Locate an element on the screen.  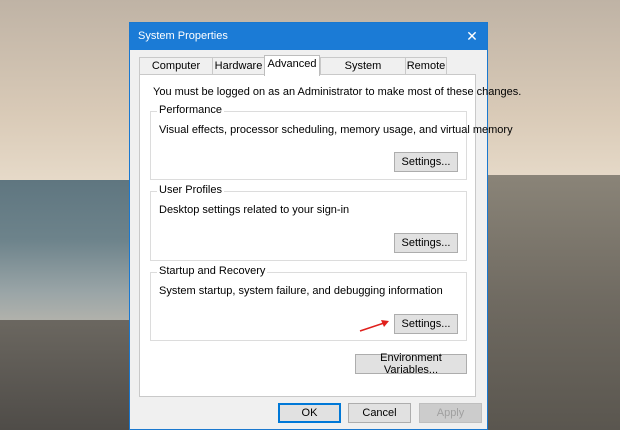
tab-hardware: Hardware is located at coordinates (238, 66).